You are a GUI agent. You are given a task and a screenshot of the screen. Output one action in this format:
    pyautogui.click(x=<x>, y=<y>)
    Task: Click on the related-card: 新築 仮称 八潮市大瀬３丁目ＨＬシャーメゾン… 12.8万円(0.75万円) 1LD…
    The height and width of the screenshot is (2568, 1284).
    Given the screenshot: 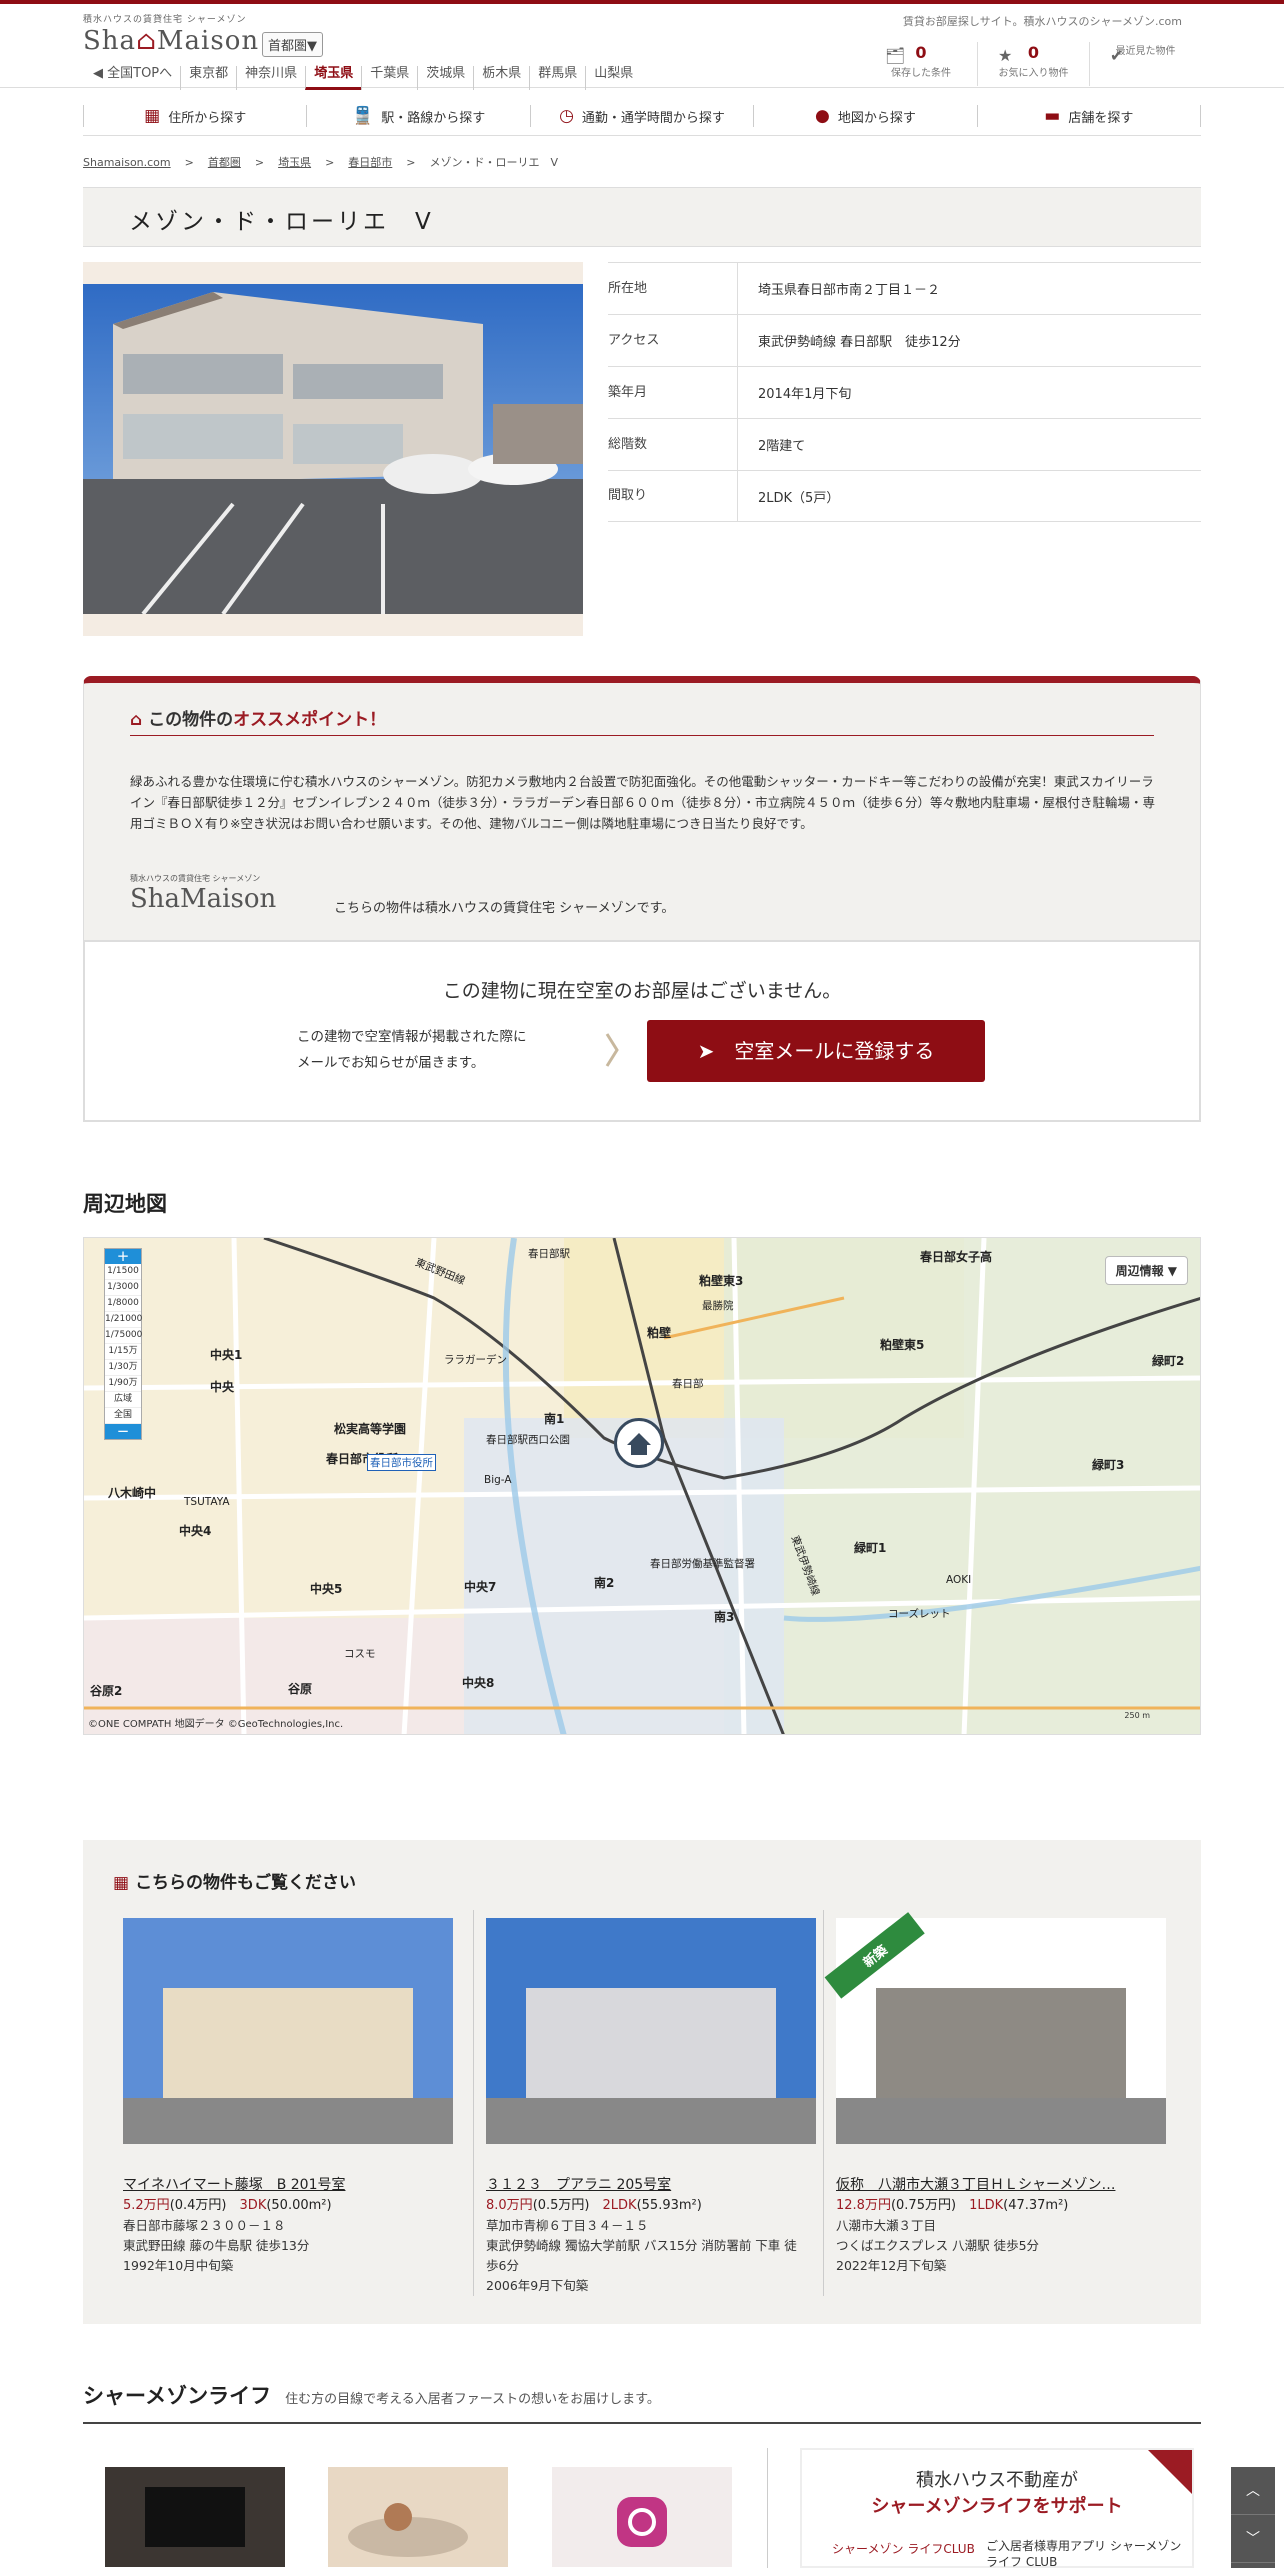 What is the action you would take?
    pyautogui.click(x=994, y=2103)
    